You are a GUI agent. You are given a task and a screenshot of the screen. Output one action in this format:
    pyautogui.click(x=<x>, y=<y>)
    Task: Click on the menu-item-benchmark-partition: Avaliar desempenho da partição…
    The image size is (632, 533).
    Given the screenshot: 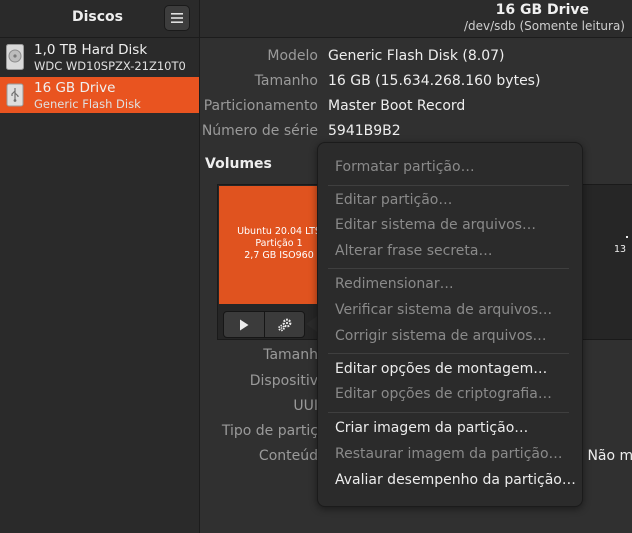 What is the action you would take?
    pyautogui.click(x=455, y=480)
    